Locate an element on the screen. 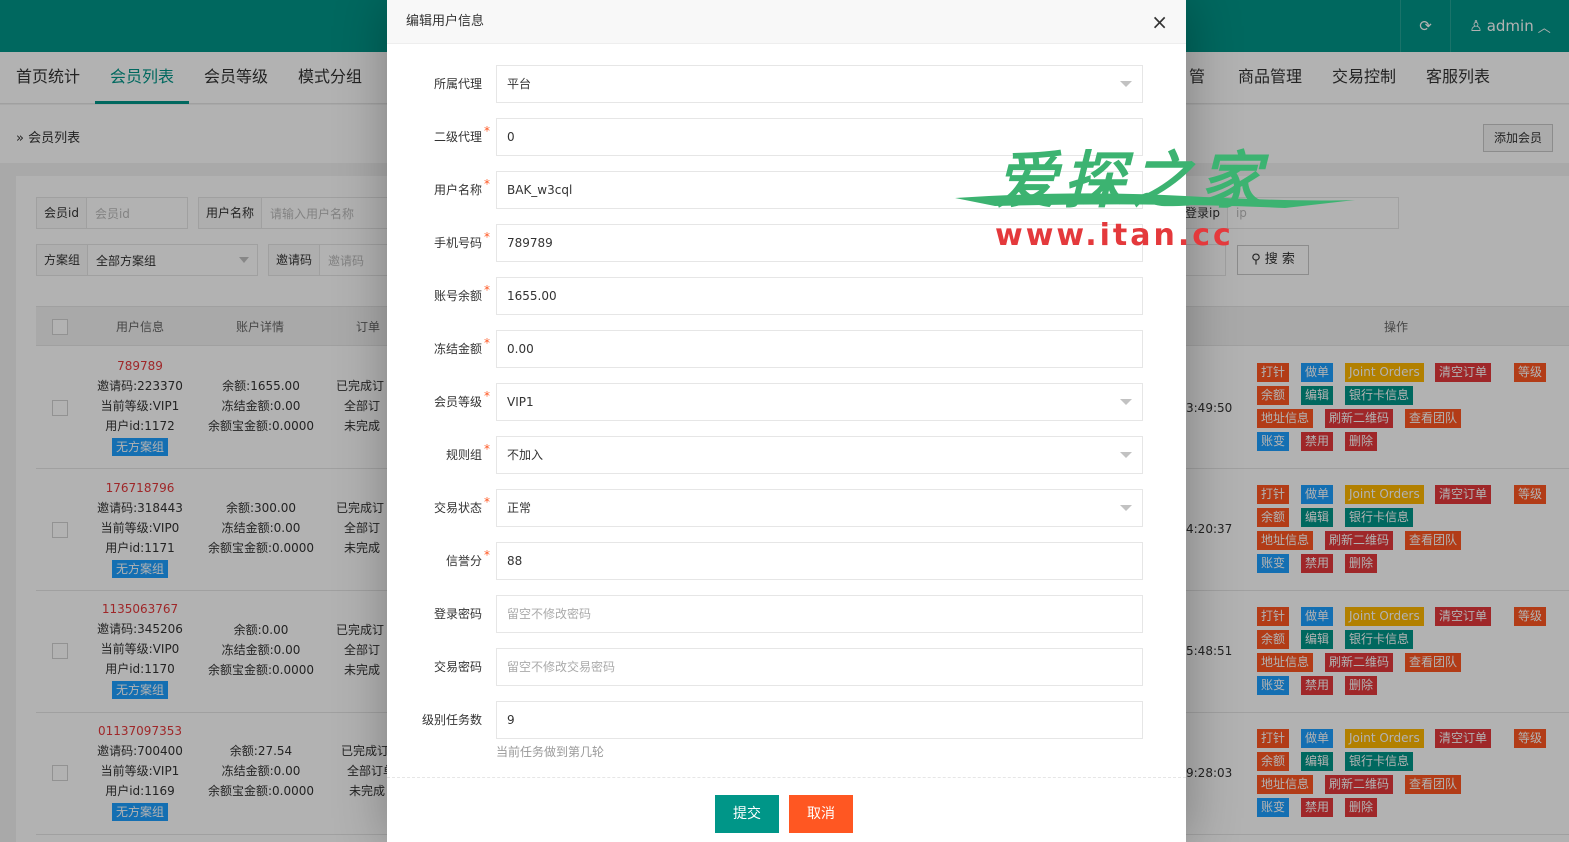 The height and width of the screenshot is (842, 1569). level-value: VIP1 is located at coordinates (520, 402).